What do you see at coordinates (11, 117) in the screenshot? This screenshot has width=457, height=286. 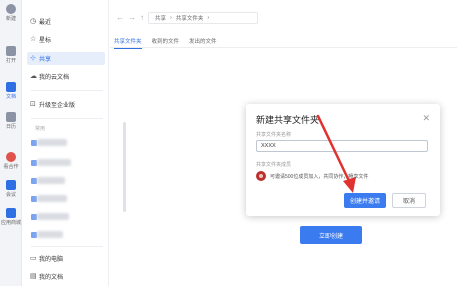 I see `calendar-icon` at bounding box center [11, 117].